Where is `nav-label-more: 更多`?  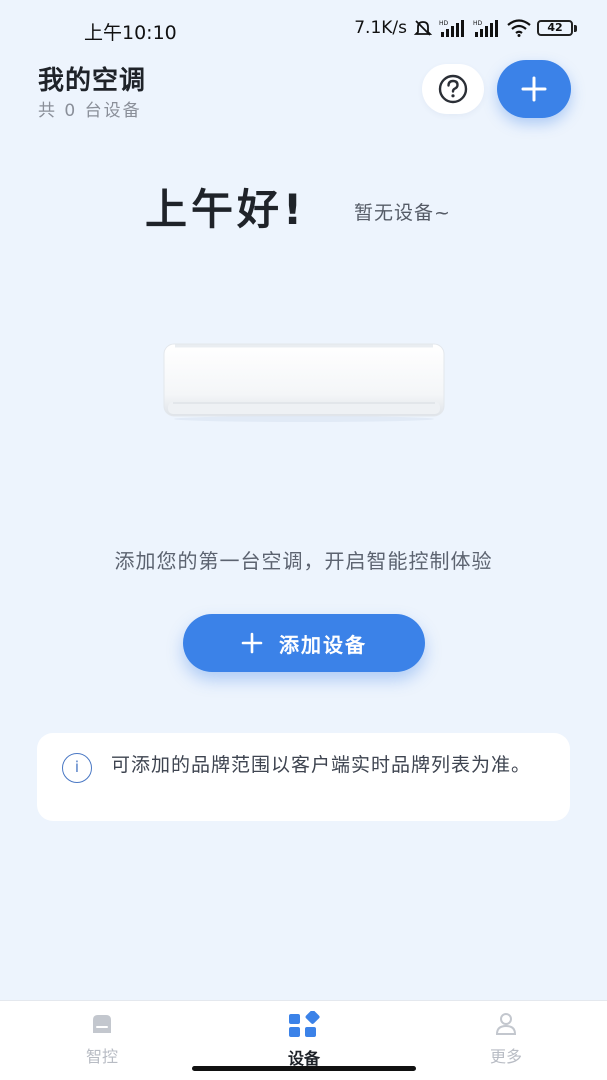
nav-label-more: 更多 is located at coordinates (505, 1056).